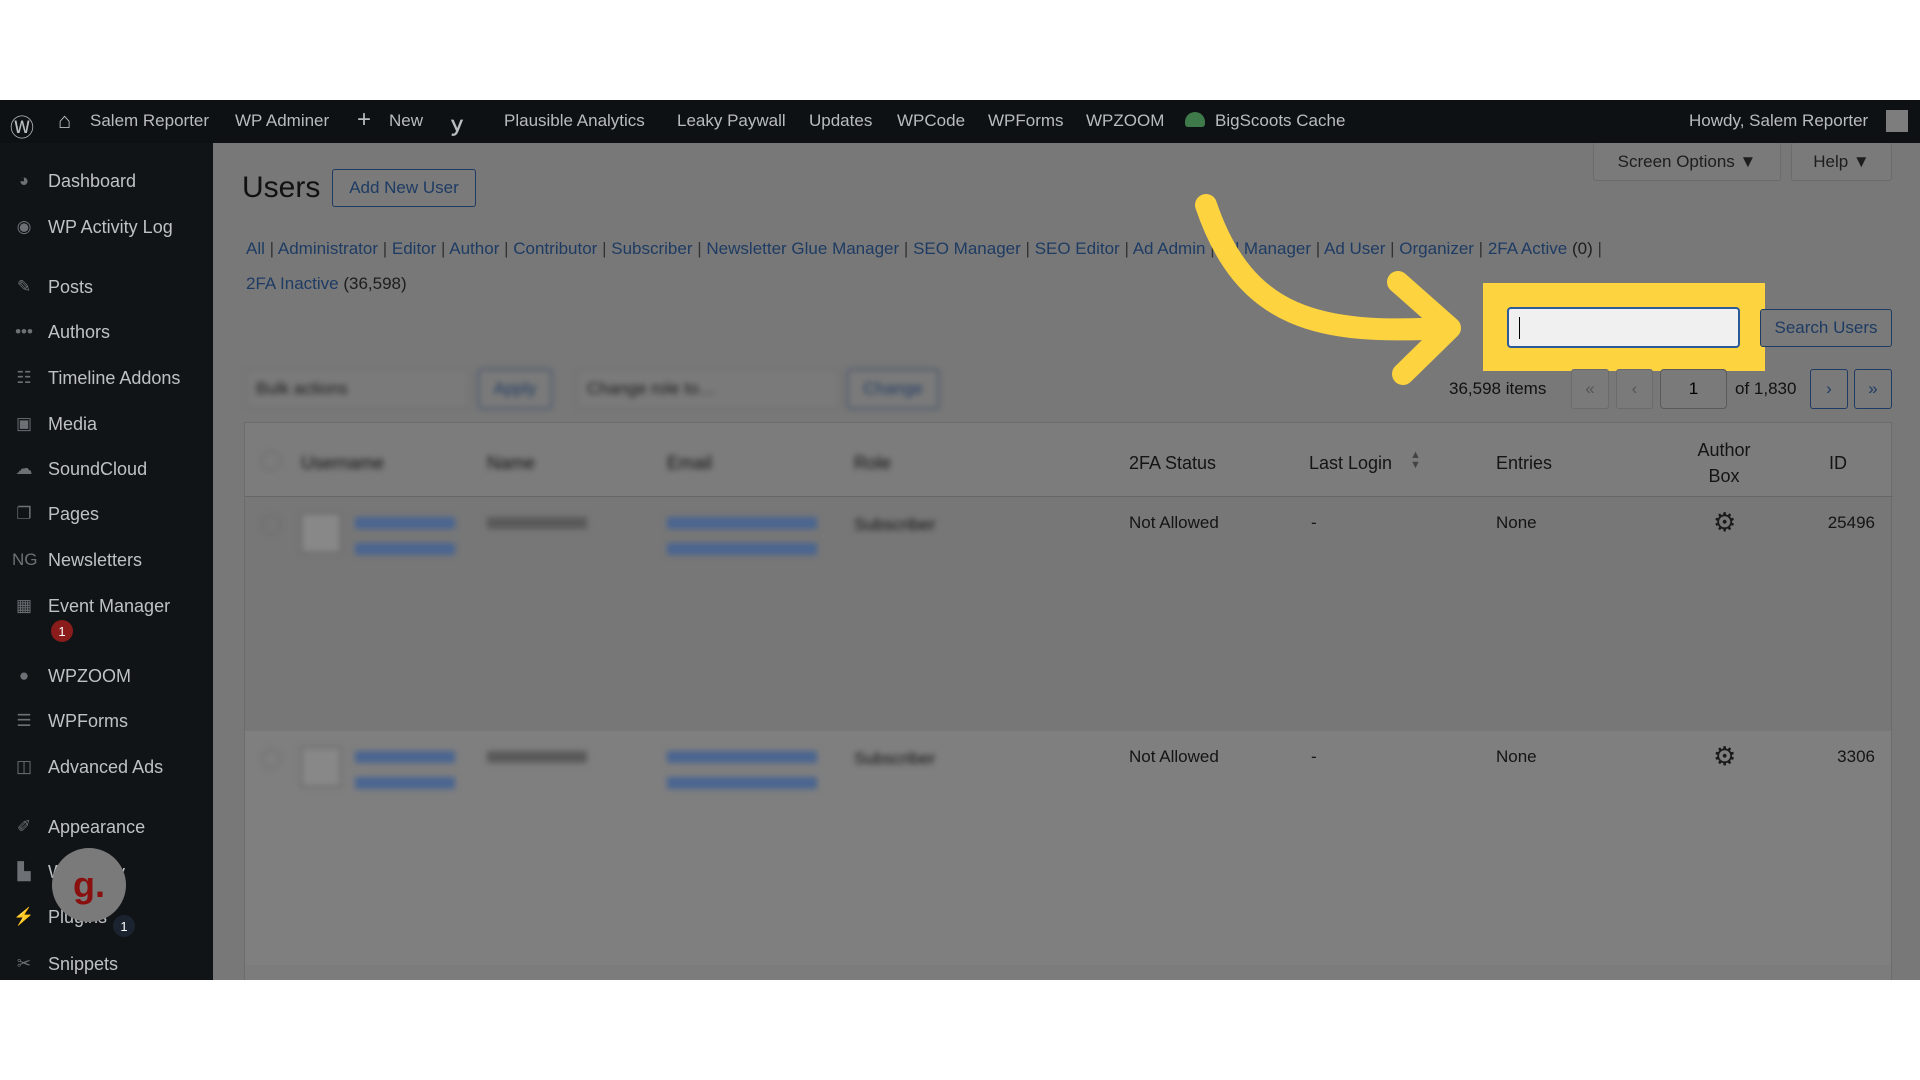  What do you see at coordinates (24, 720) in the screenshot?
I see `forms-icon: ☰` at bounding box center [24, 720].